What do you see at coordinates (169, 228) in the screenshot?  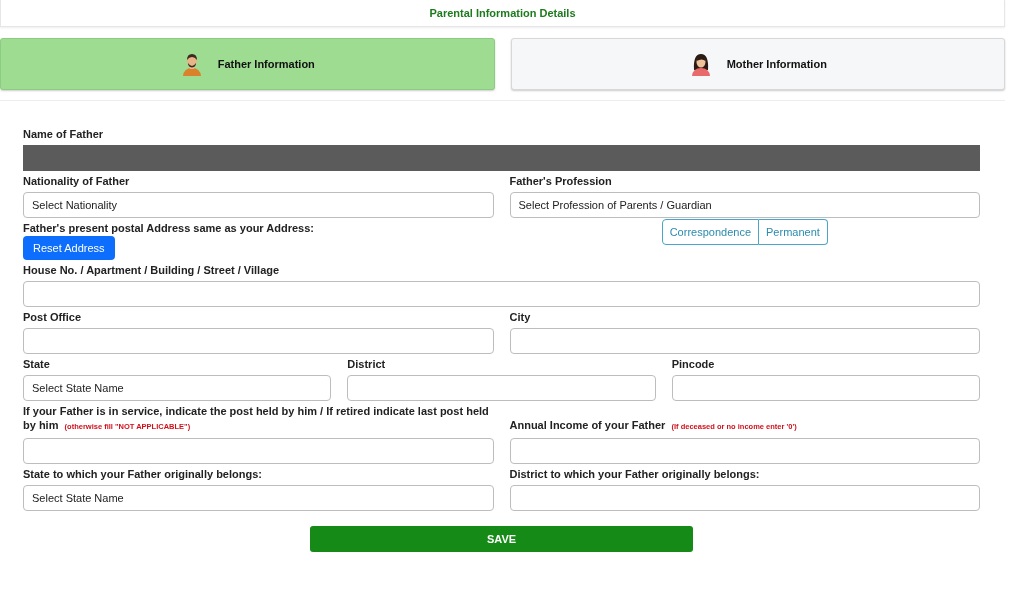 I see `field-label: Father's present postal Address same as your Address:` at bounding box center [169, 228].